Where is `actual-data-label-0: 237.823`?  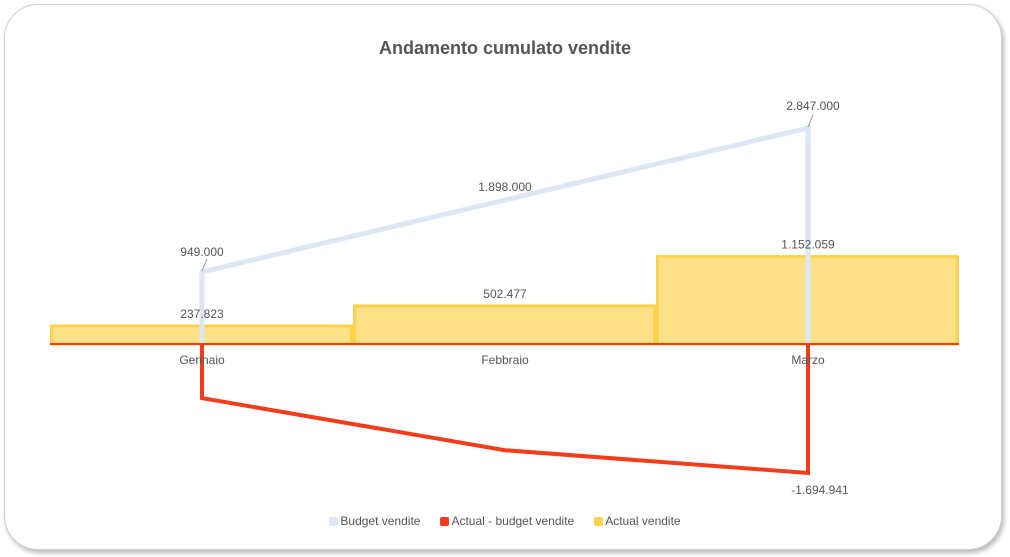
actual-data-label-0: 237.823 is located at coordinates (202, 314).